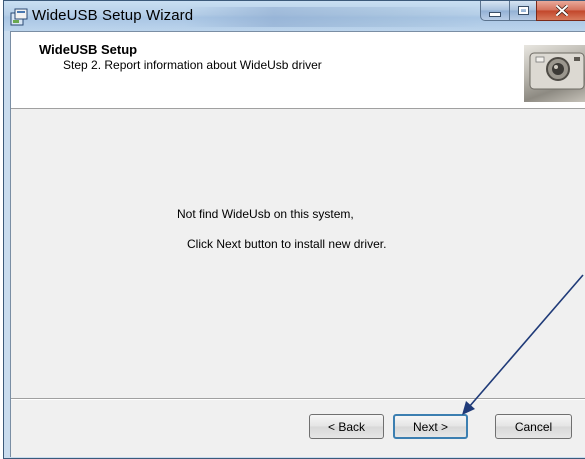 This screenshot has width=585, height=459. Describe the element at coordinates (346, 426) in the screenshot. I see `back-button: < Back` at that location.